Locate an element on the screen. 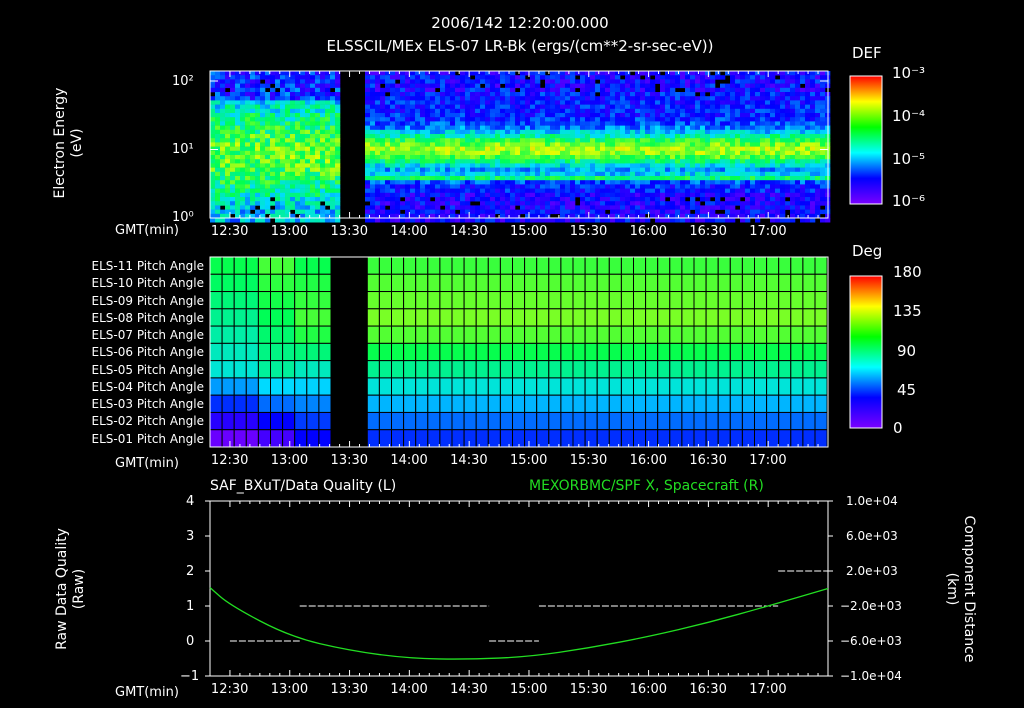  spacecraft-x-line is located at coordinates (519, 623).